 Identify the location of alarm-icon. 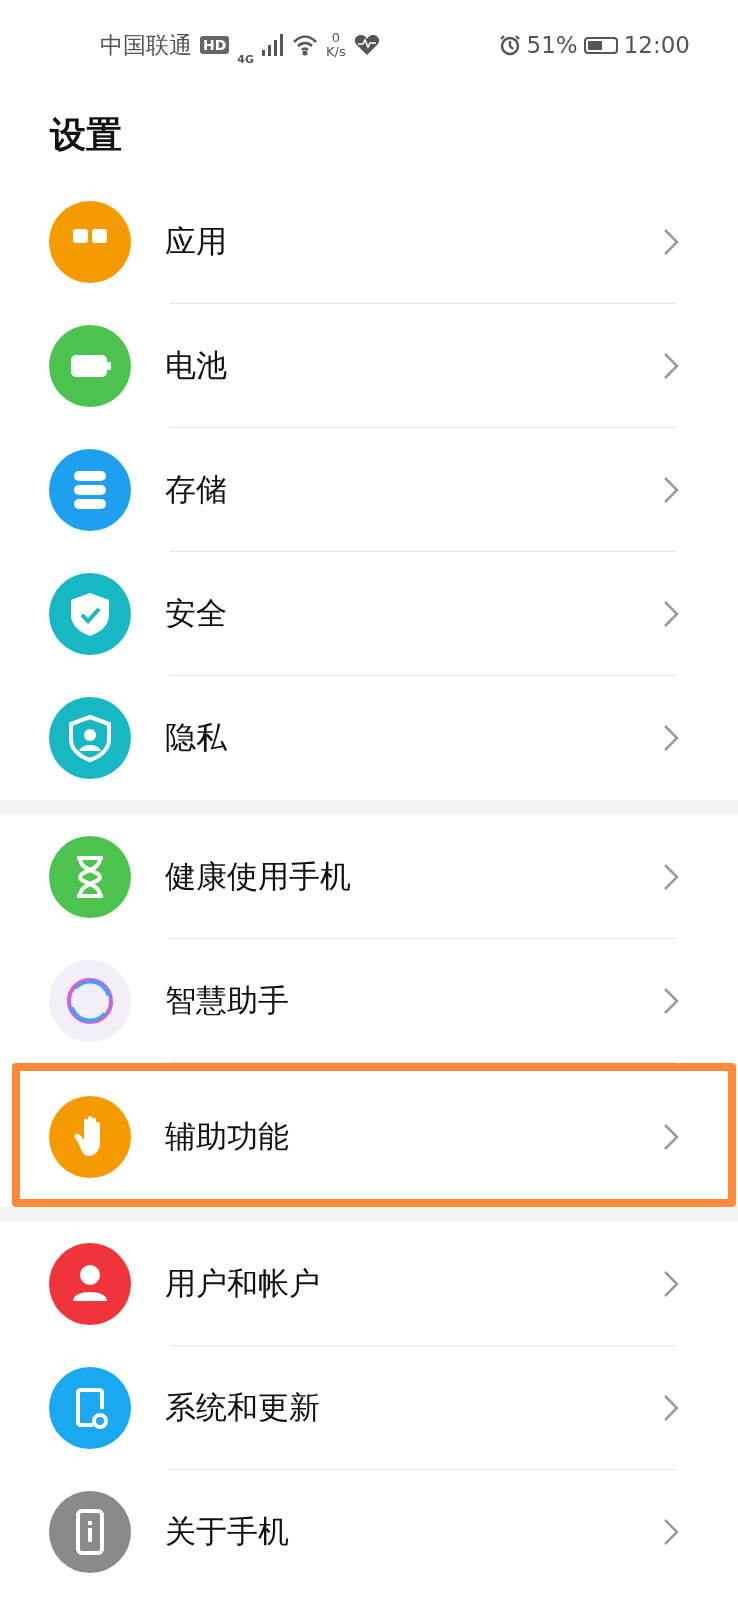
(509, 45).